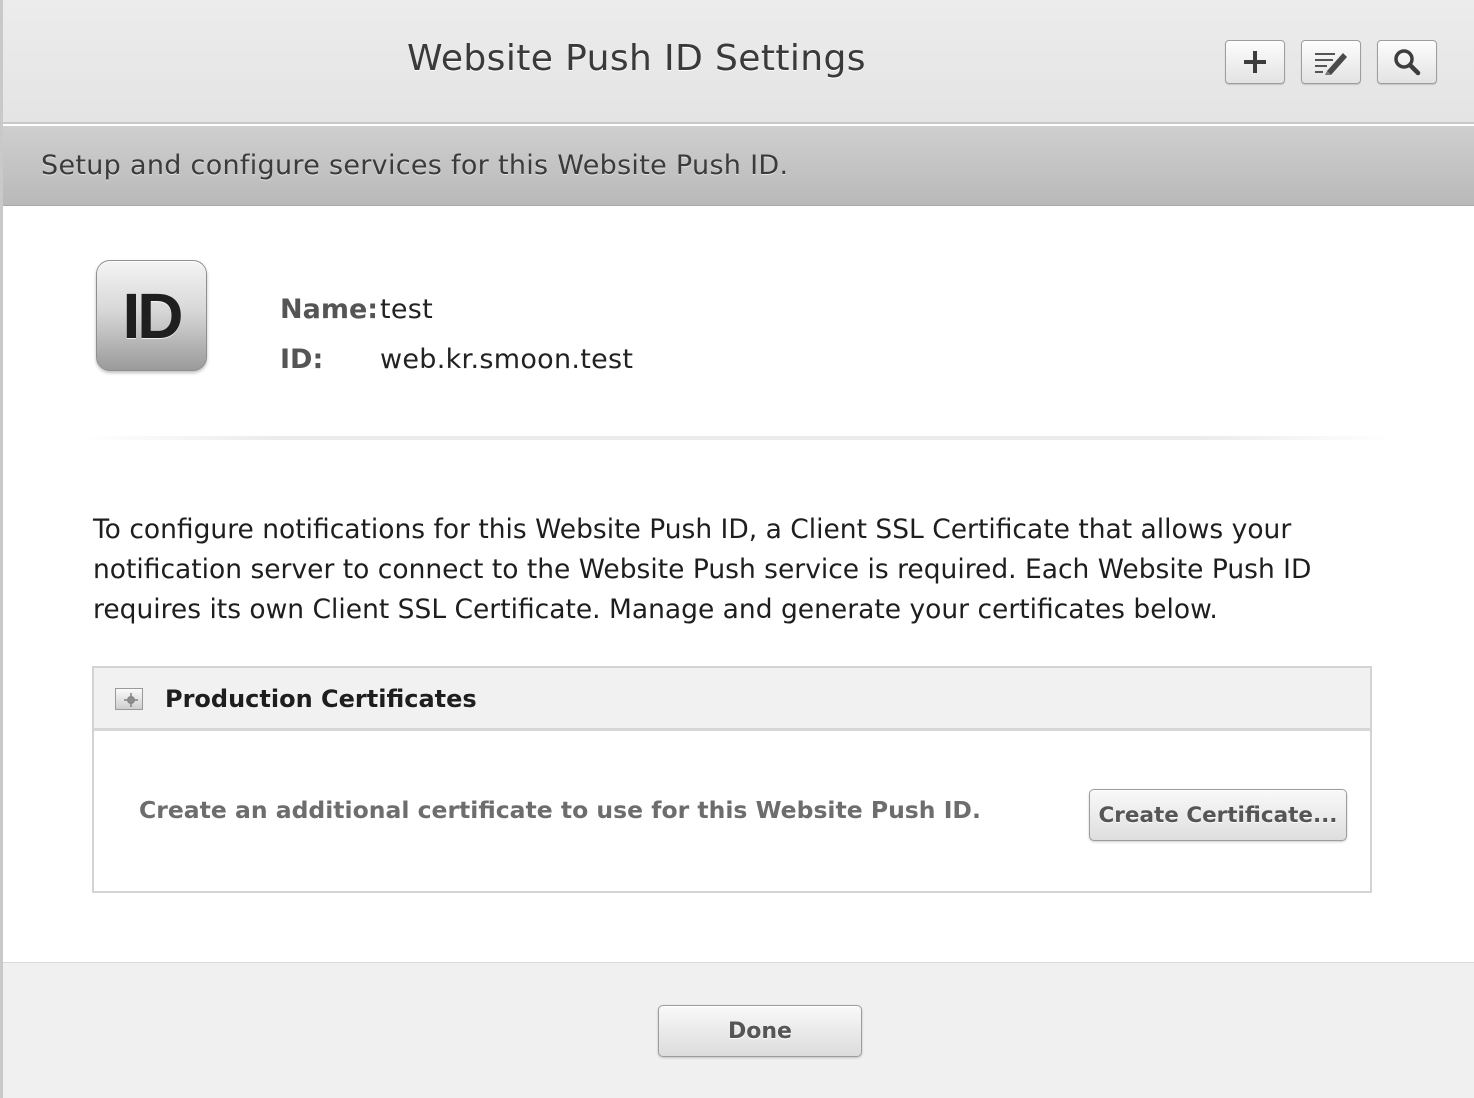  What do you see at coordinates (760, 1031) in the screenshot?
I see `done-button: Done` at bounding box center [760, 1031].